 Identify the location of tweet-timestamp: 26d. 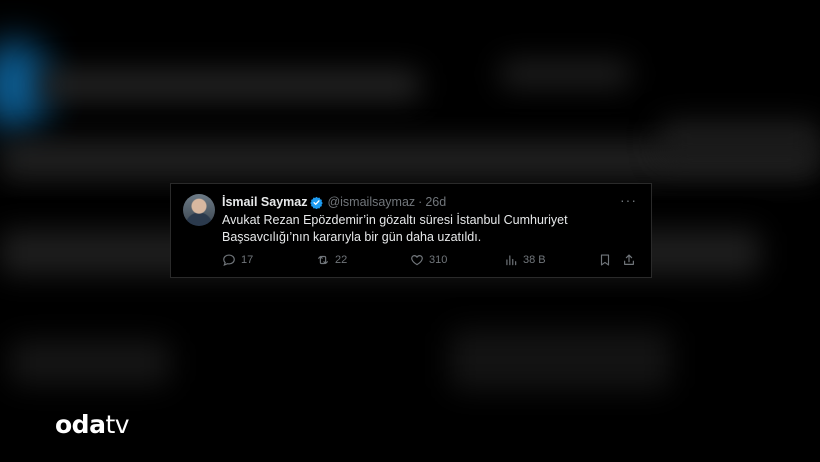
(435, 202).